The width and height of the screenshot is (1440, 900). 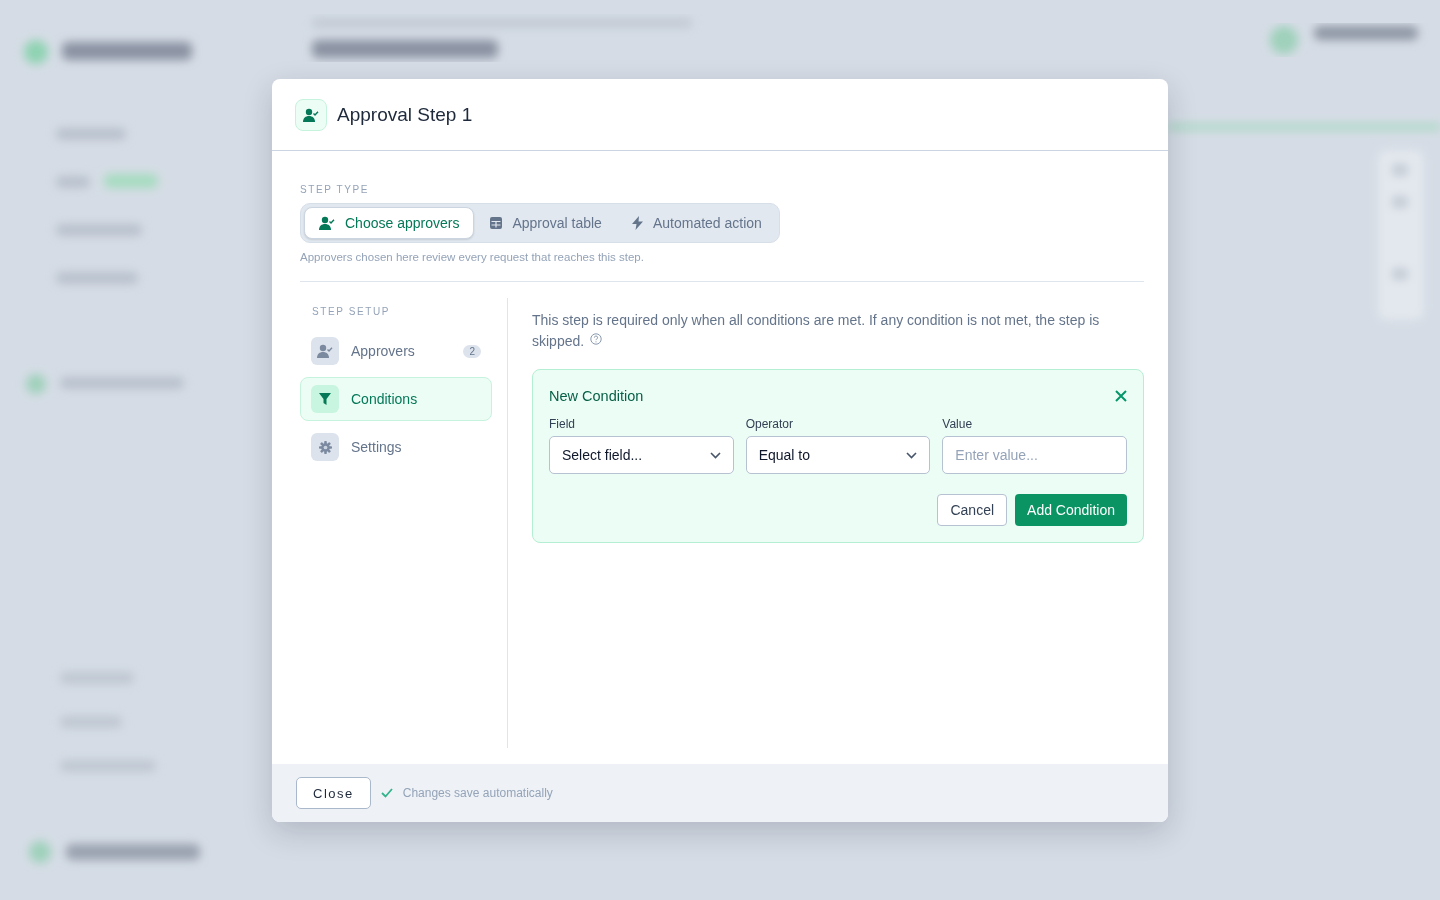 What do you see at coordinates (405, 114) in the screenshot?
I see `dialog-title: Approval Step 1` at bounding box center [405, 114].